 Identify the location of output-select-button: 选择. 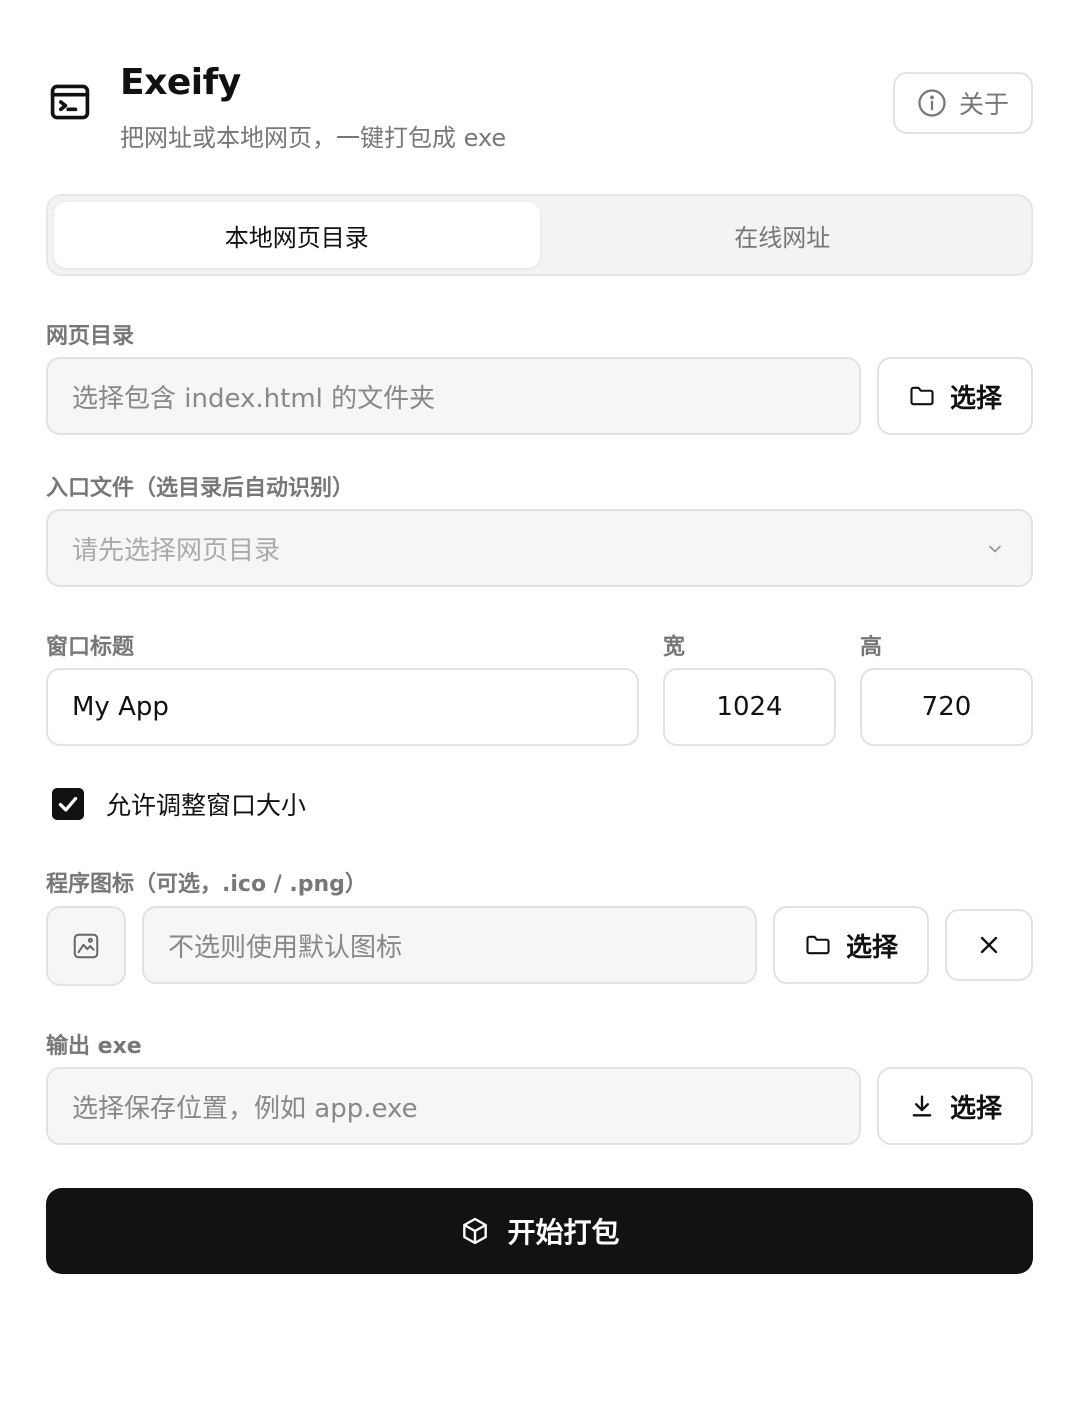
(955, 1106).